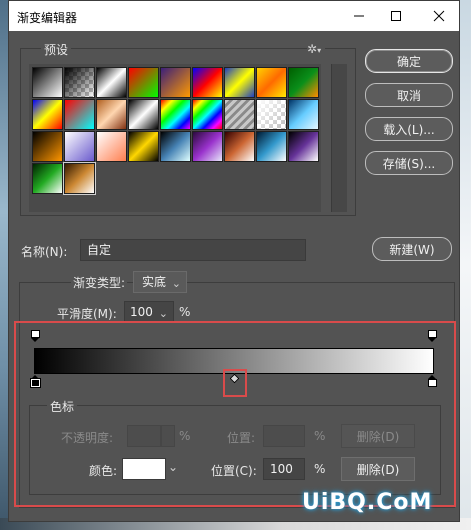 This screenshot has height=530, width=471. What do you see at coordinates (396, 16) in the screenshot?
I see `maximize-icon` at bounding box center [396, 16].